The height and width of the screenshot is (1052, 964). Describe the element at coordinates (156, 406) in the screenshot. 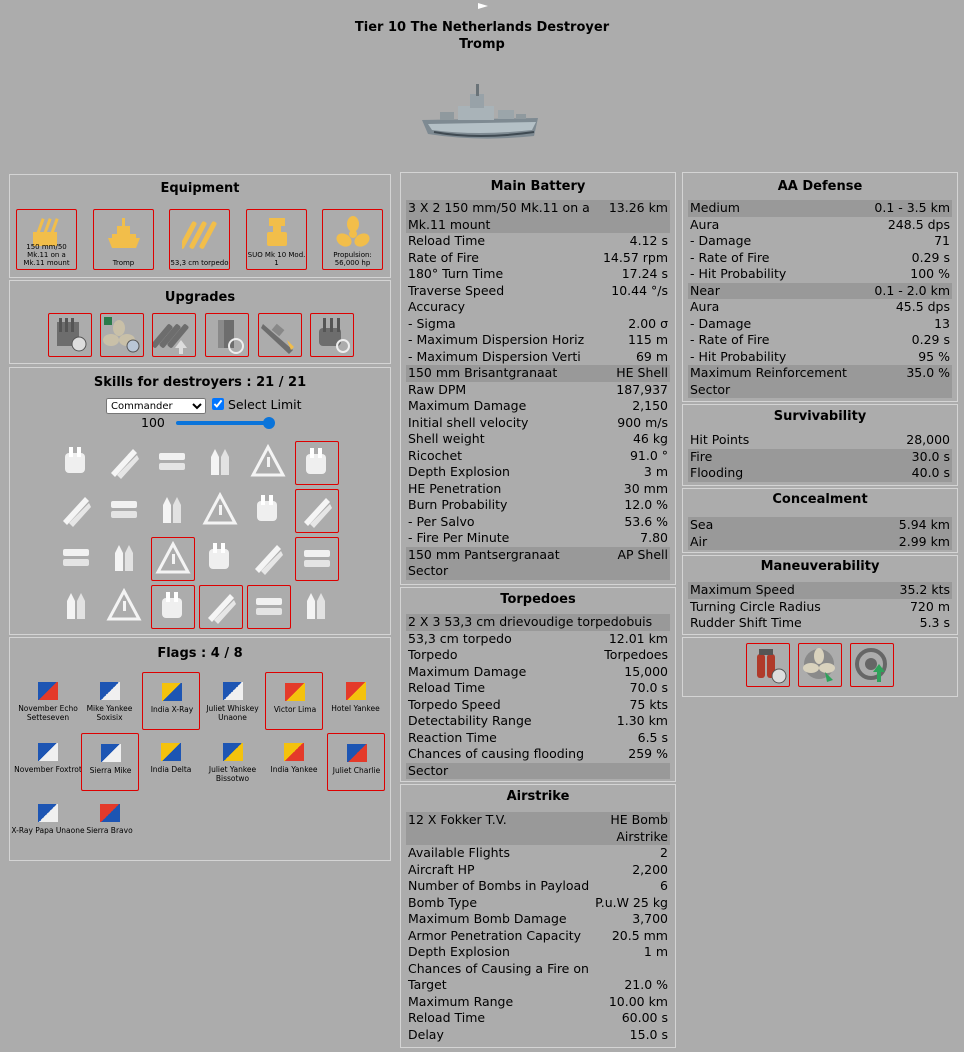

I see `commander-select: Commander` at that location.